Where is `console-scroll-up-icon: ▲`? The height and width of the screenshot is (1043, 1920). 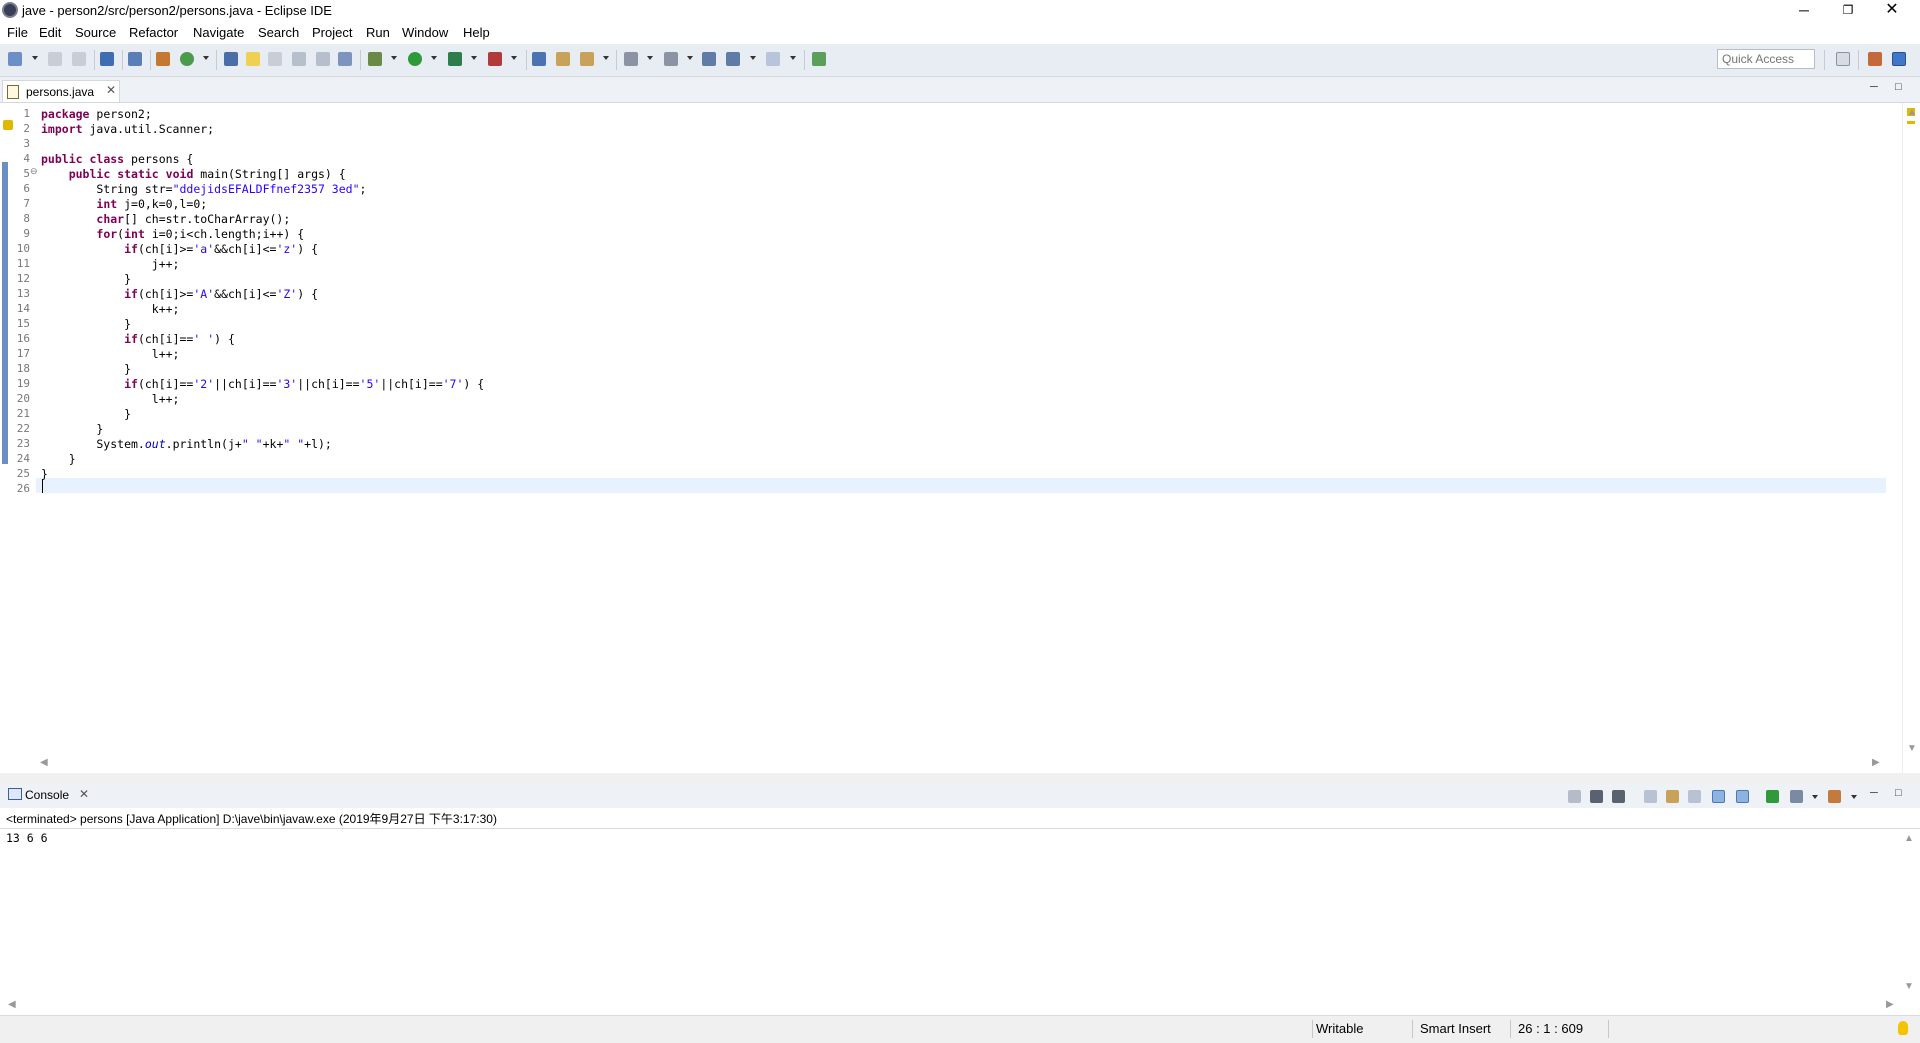
console-scroll-up-icon: ▲ is located at coordinates (1909, 838).